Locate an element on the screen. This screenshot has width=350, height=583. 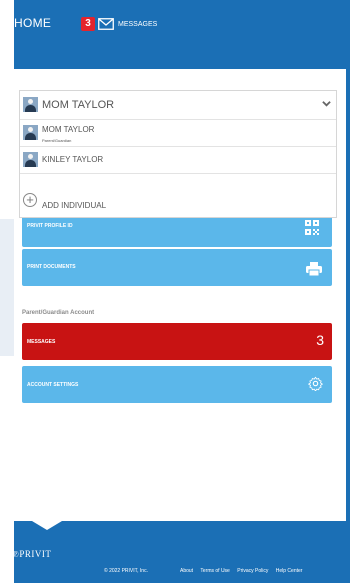
plus-circle-icon: + is located at coordinates (30, 200).